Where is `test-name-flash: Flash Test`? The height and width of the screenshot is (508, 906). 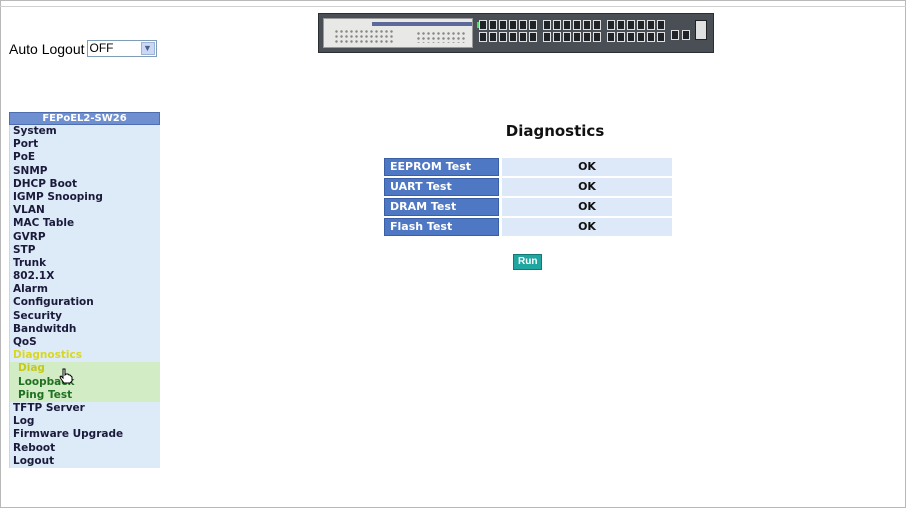 test-name-flash: Flash Test is located at coordinates (441, 227).